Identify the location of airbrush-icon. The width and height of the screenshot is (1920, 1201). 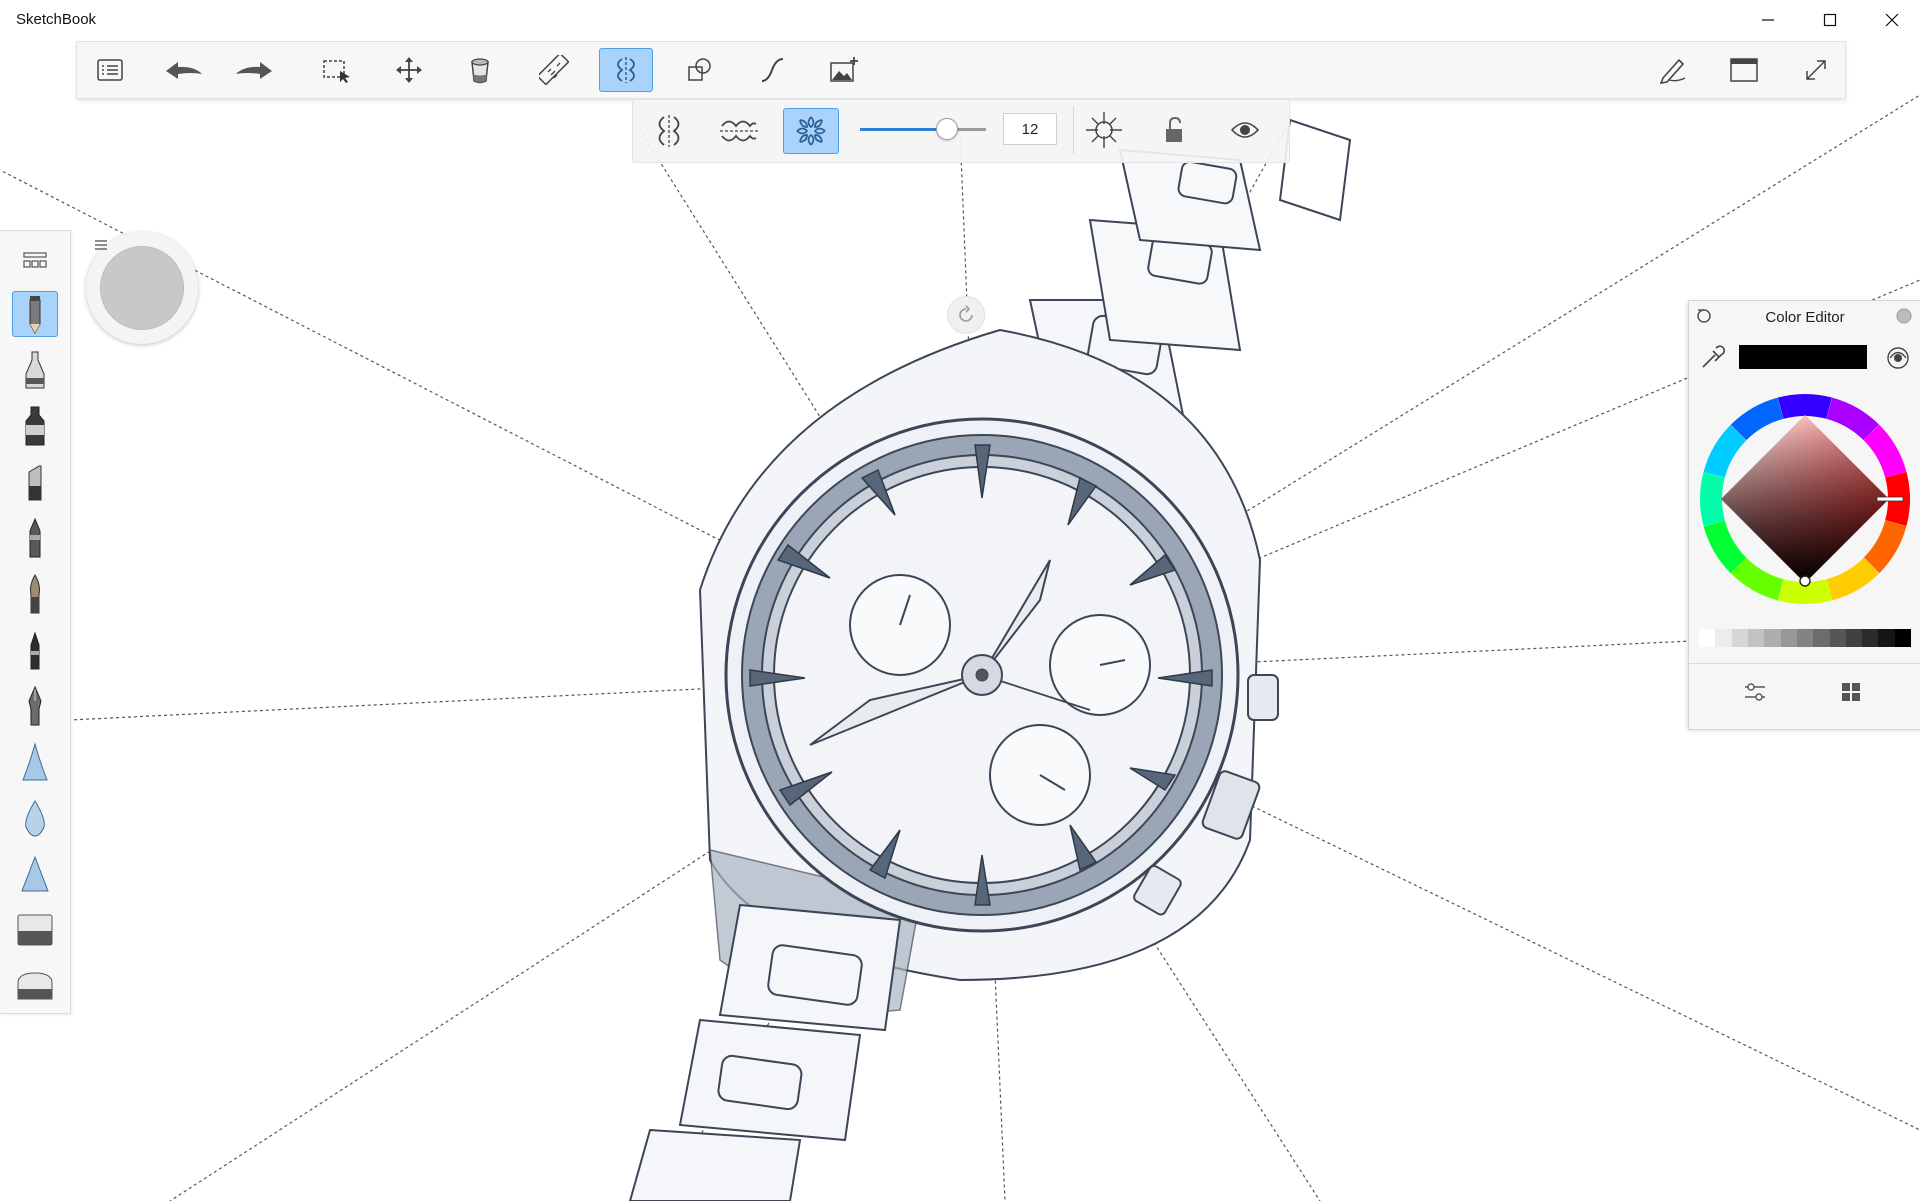
(35, 370).